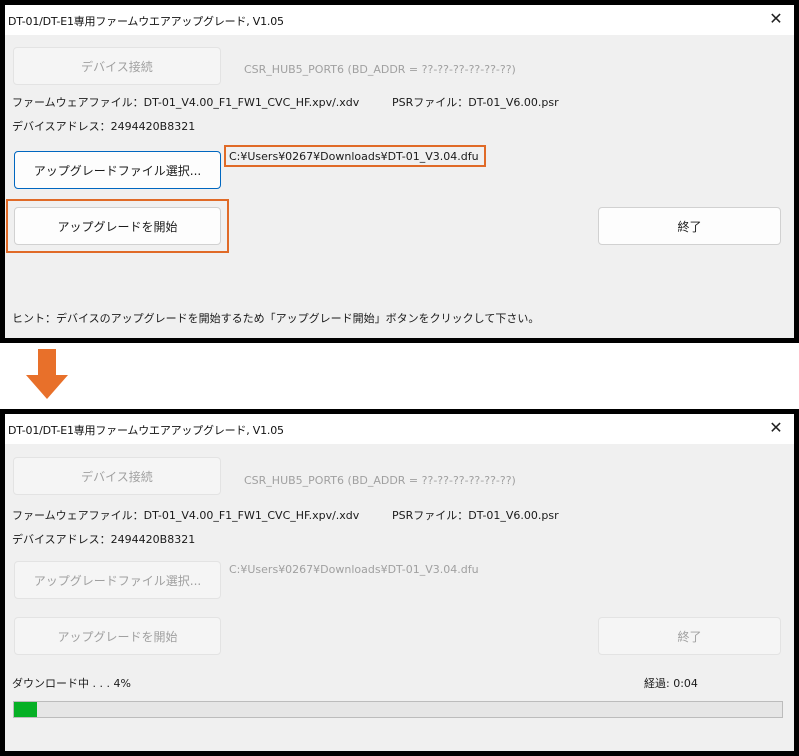 Image resolution: width=799 pixels, height=756 pixels. Describe the element at coordinates (26, 709) in the screenshot. I see `progress-fill` at that location.